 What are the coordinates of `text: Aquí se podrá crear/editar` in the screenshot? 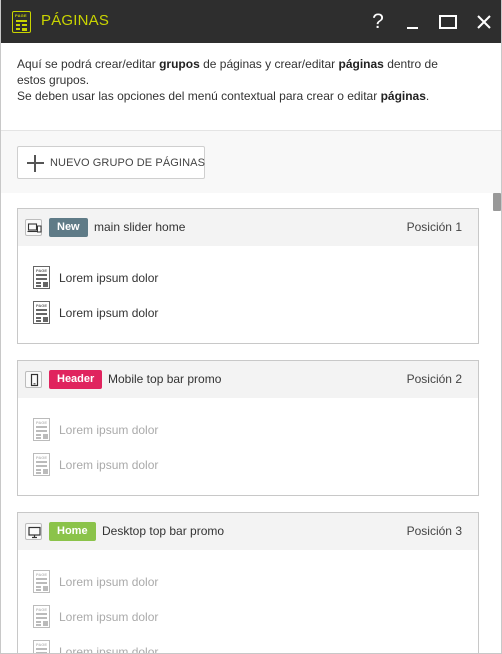 It's located at (88, 64).